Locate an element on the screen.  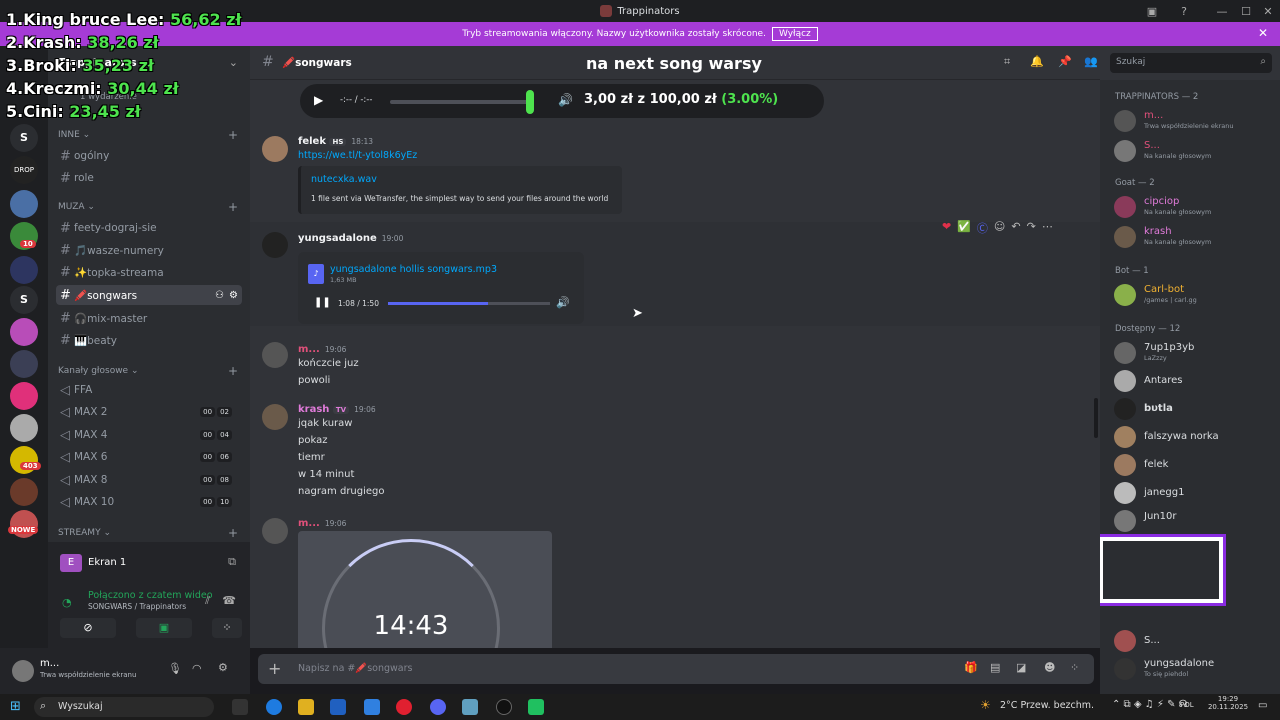
member-item: Jun10r is located at coordinates (1194, 521).